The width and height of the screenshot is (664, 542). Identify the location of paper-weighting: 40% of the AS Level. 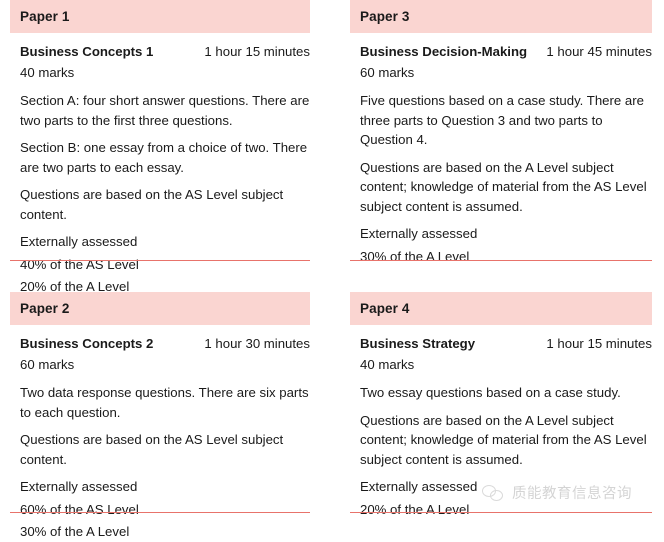
(79, 264).